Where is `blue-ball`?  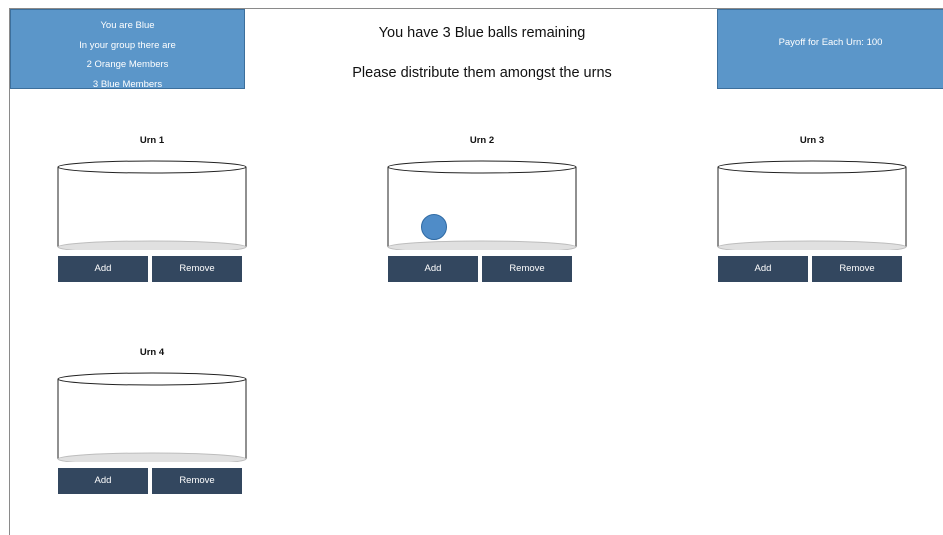
blue-ball is located at coordinates (434, 227).